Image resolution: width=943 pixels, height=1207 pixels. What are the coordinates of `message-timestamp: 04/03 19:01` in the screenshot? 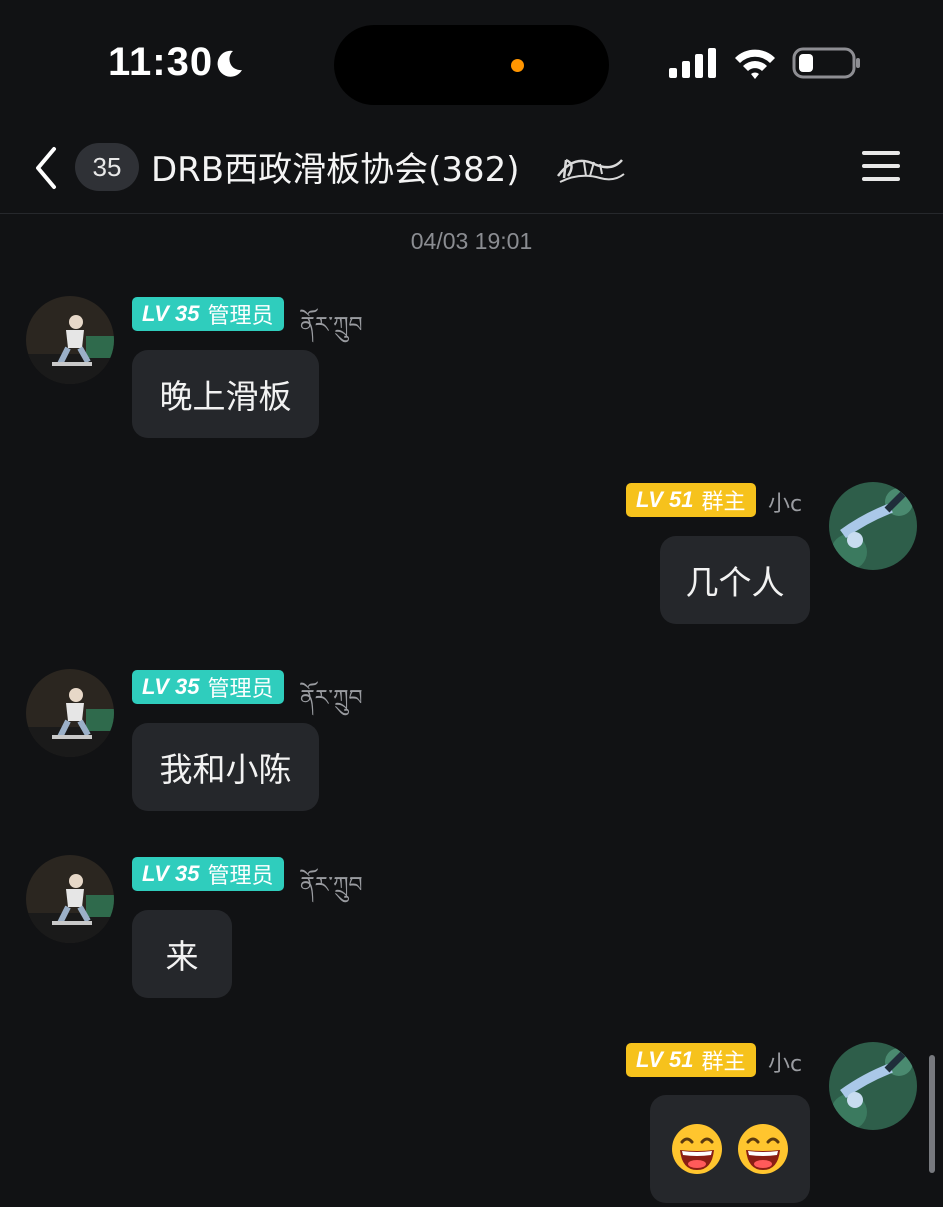 It's located at (471, 241).